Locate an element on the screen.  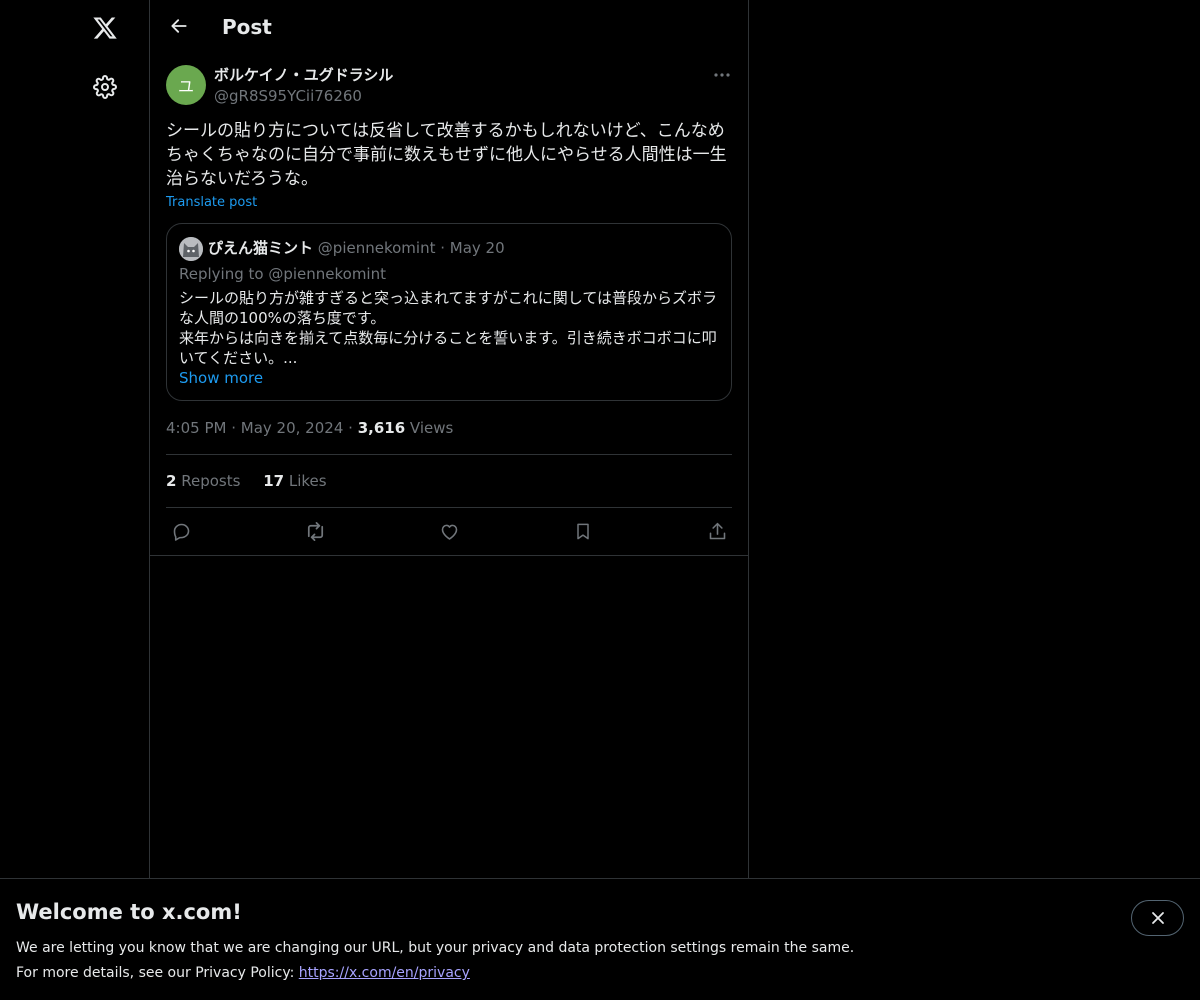
quote-avatar is located at coordinates (191, 249).